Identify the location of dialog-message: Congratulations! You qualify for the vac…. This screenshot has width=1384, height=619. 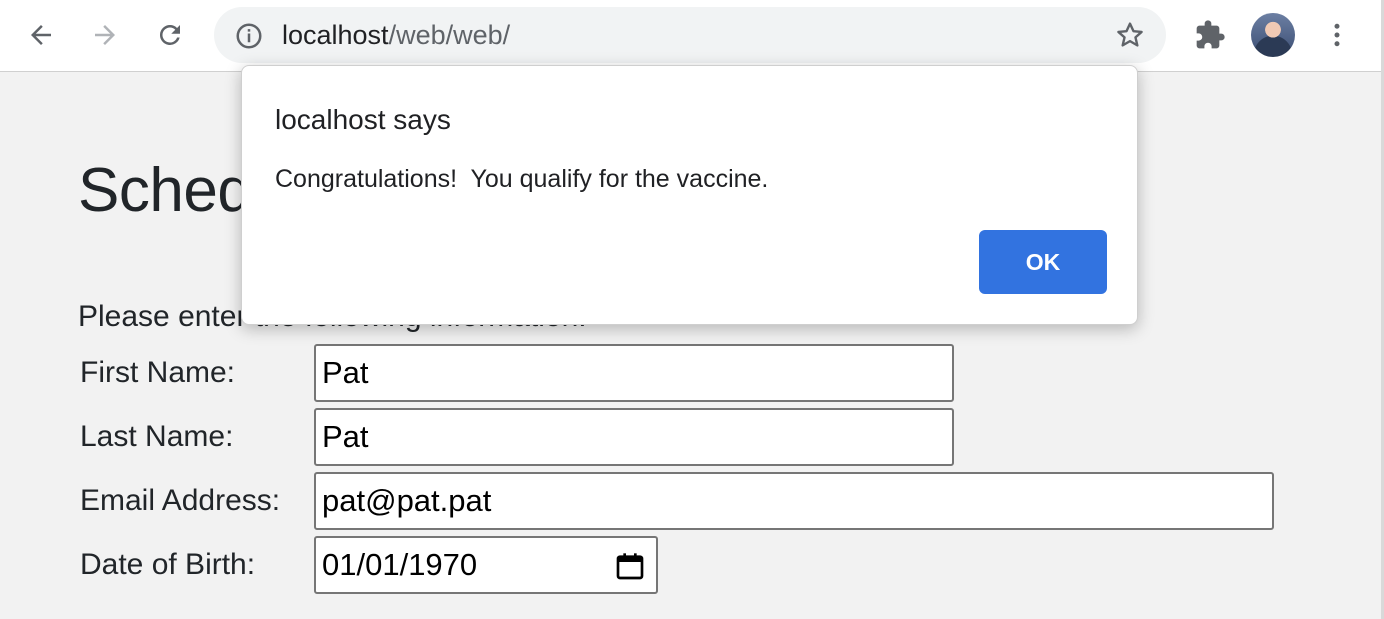
(522, 179).